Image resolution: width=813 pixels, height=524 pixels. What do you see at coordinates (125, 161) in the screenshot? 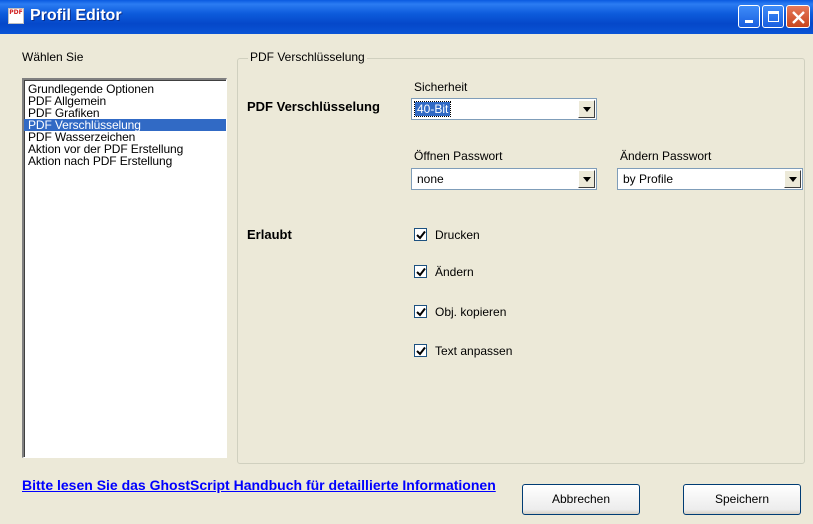
I see `list-item: Aktion nach PDF Erstellung` at bounding box center [125, 161].